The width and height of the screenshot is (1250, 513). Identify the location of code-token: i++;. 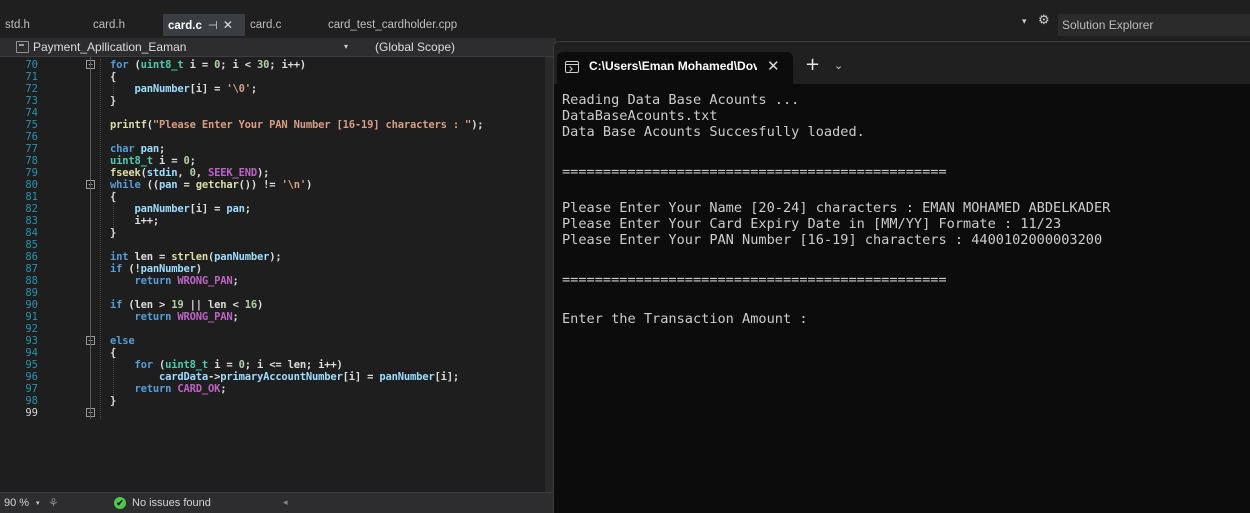
(134, 221).